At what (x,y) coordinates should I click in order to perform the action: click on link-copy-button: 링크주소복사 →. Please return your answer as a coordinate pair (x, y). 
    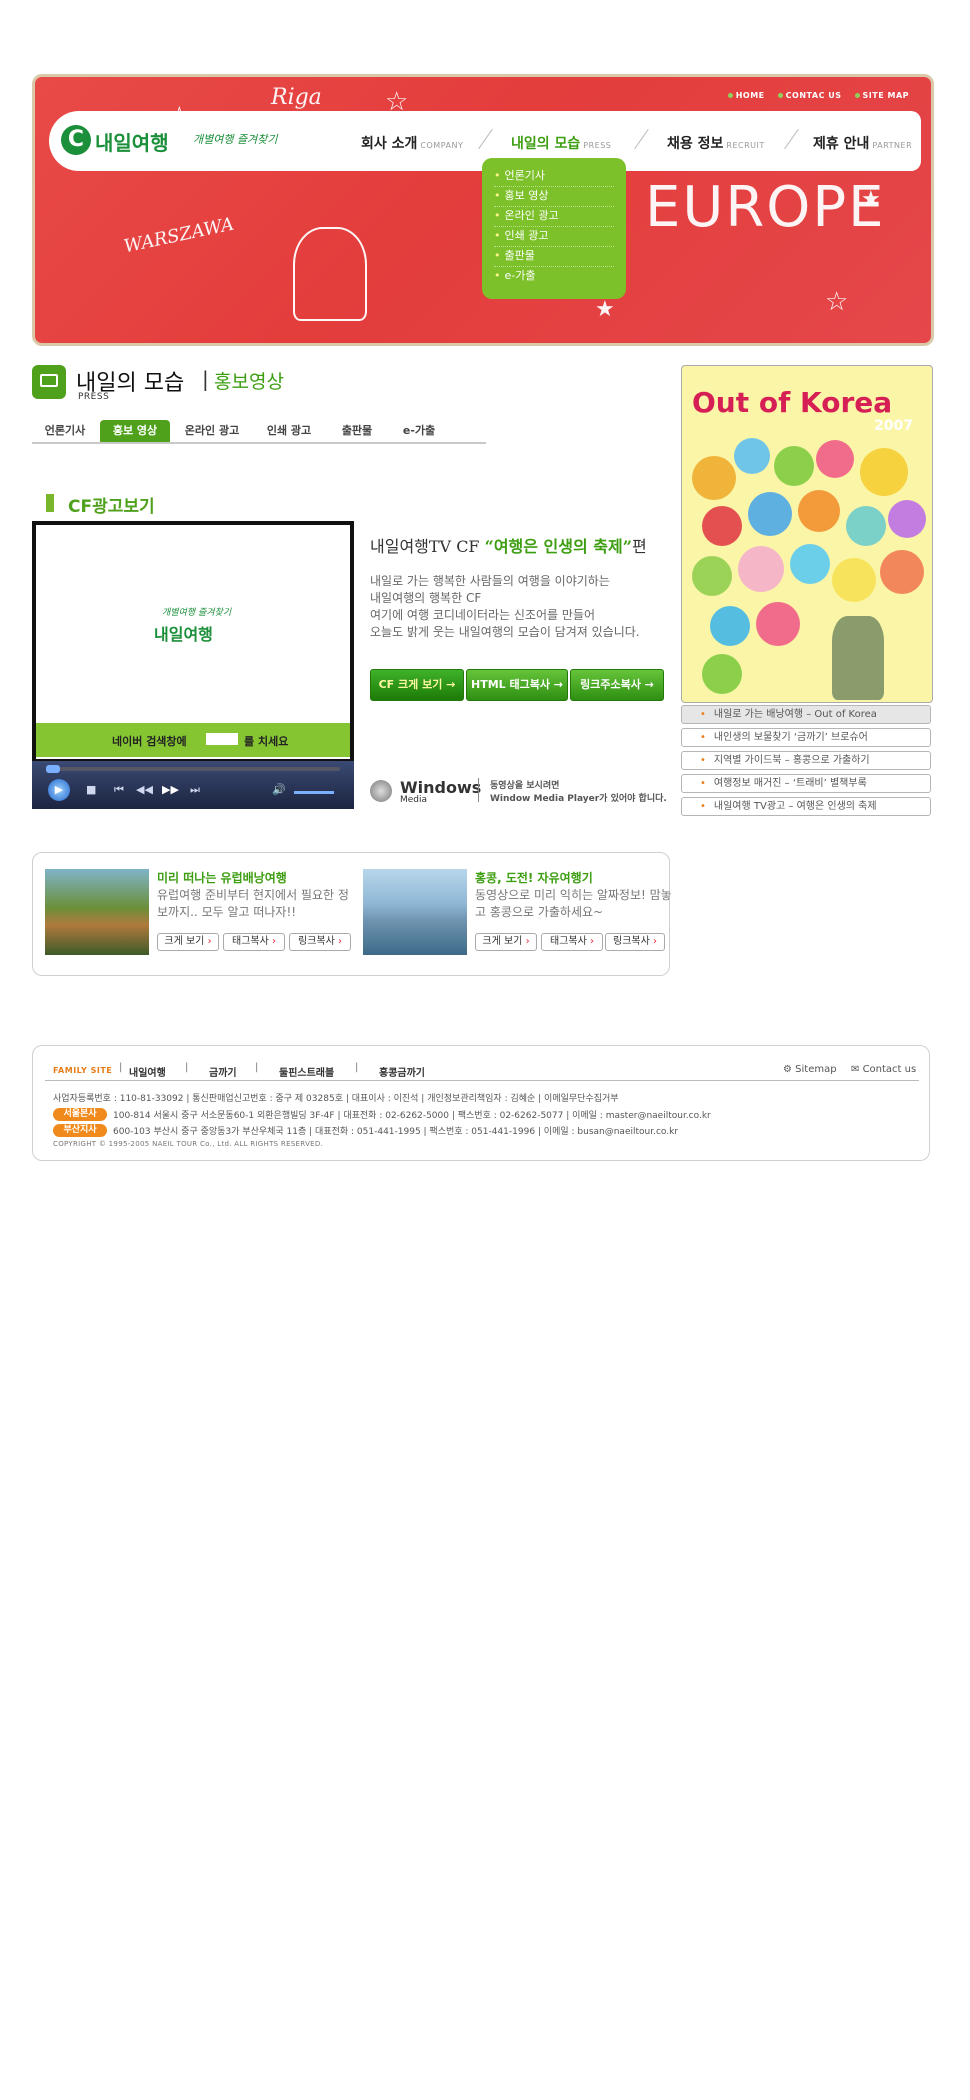
    Looking at the image, I should click on (617, 685).